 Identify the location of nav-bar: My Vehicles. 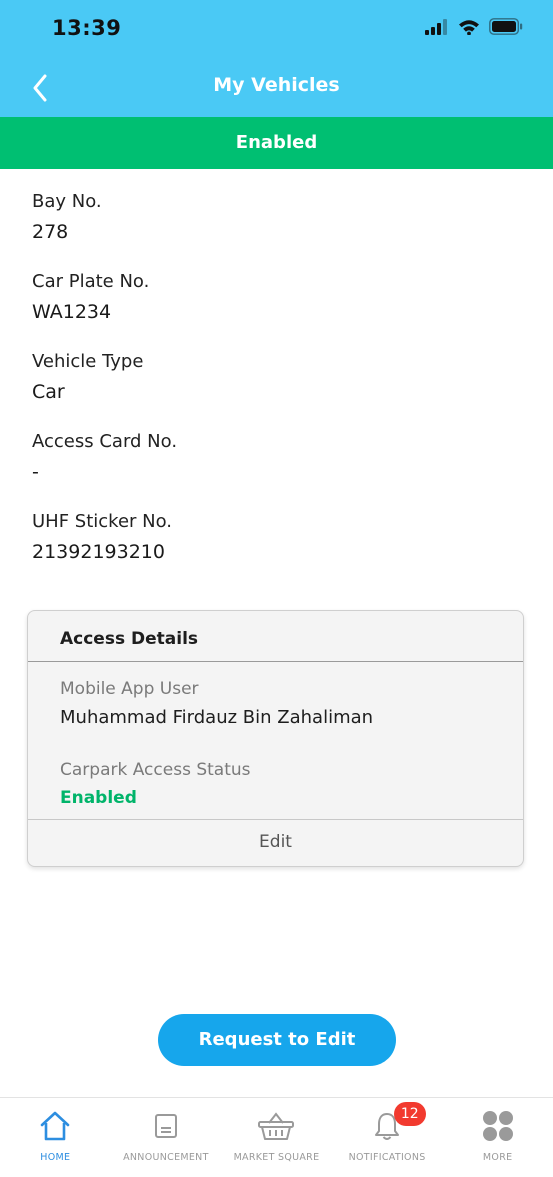
(276, 87).